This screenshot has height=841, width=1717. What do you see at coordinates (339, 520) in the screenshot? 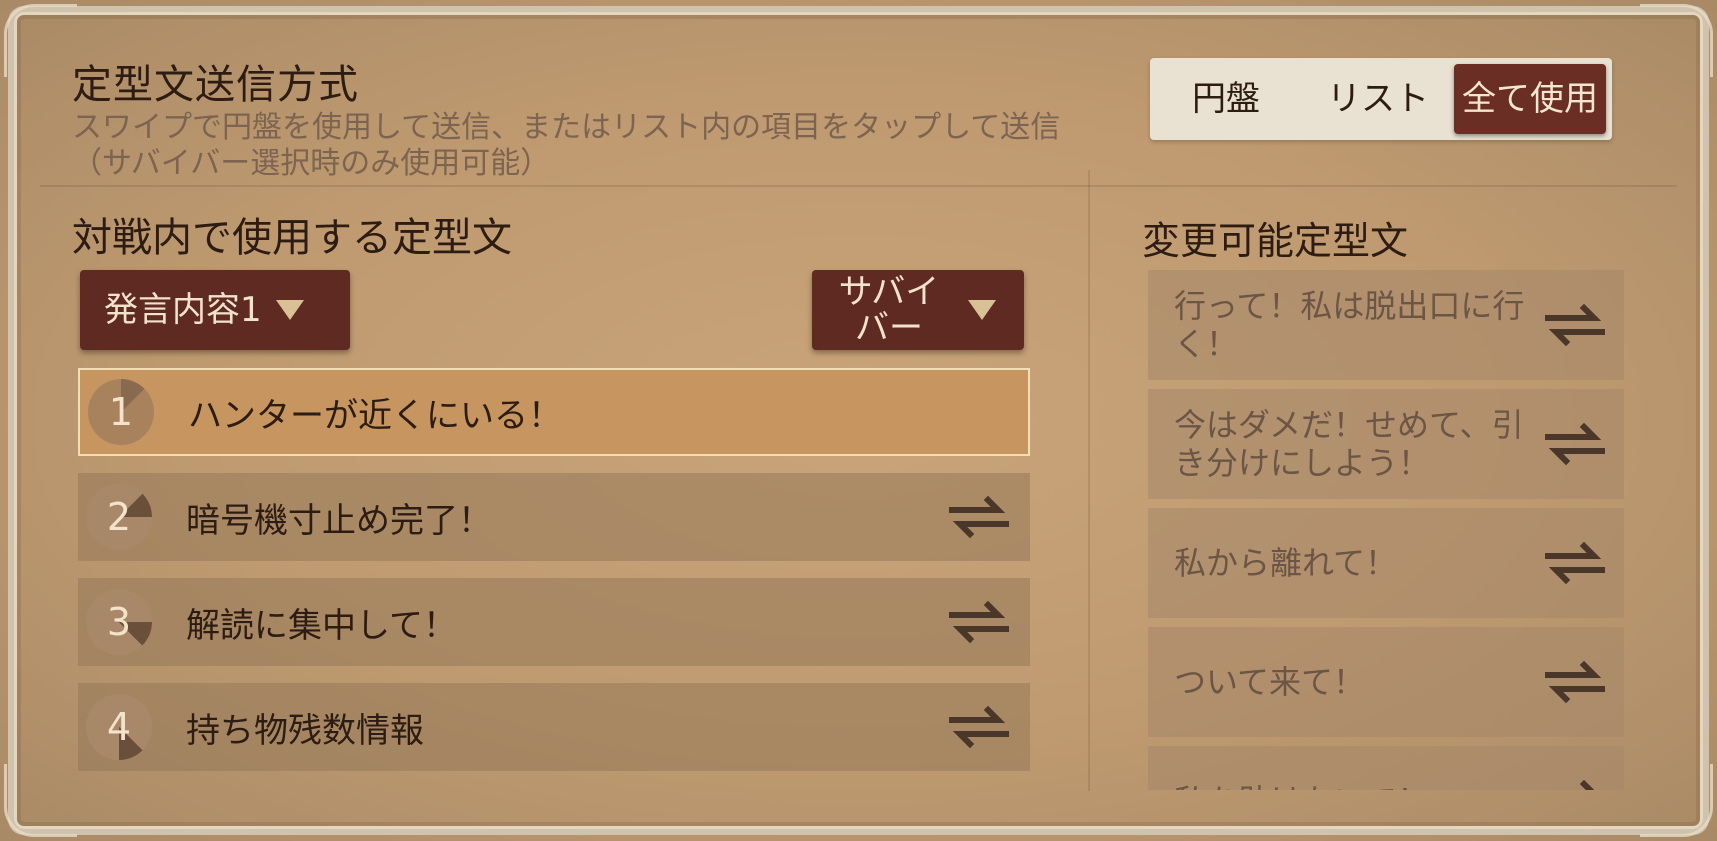
I see `phrase-text: 暗号機寸止め完了！` at bounding box center [339, 520].